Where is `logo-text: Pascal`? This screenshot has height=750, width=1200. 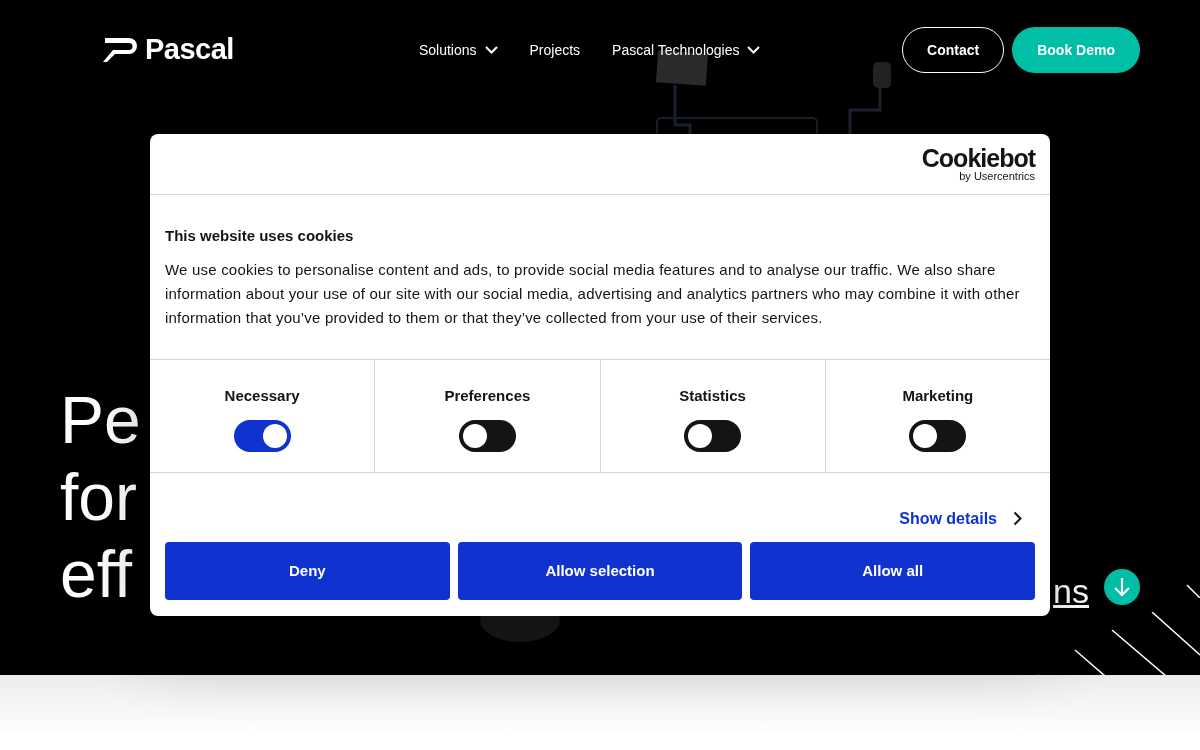
logo-text: Pascal is located at coordinates (189, 50).